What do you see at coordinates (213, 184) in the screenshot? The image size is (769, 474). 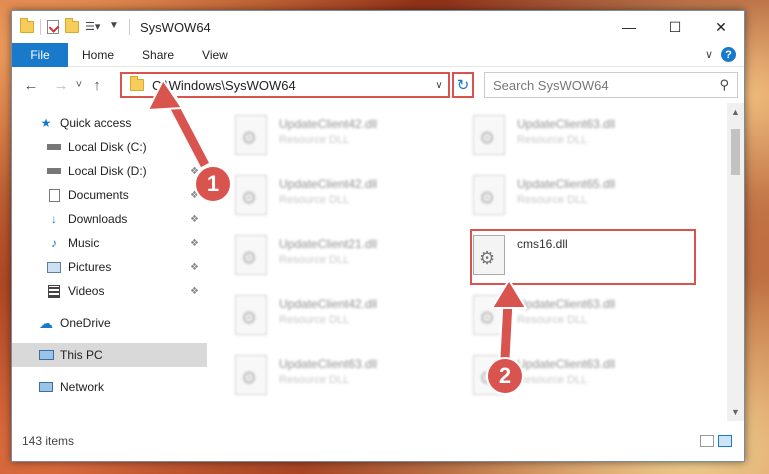 I see `step-1-marker: 1` at bounding box center [213, 184].